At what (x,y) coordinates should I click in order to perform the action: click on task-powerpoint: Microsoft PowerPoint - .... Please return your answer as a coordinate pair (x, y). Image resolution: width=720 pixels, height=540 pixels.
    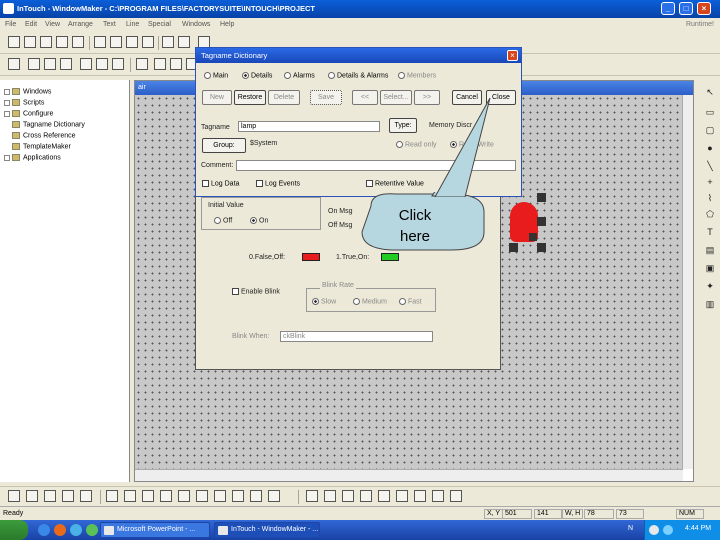
    Looking at the image, I should click on (155, 530).